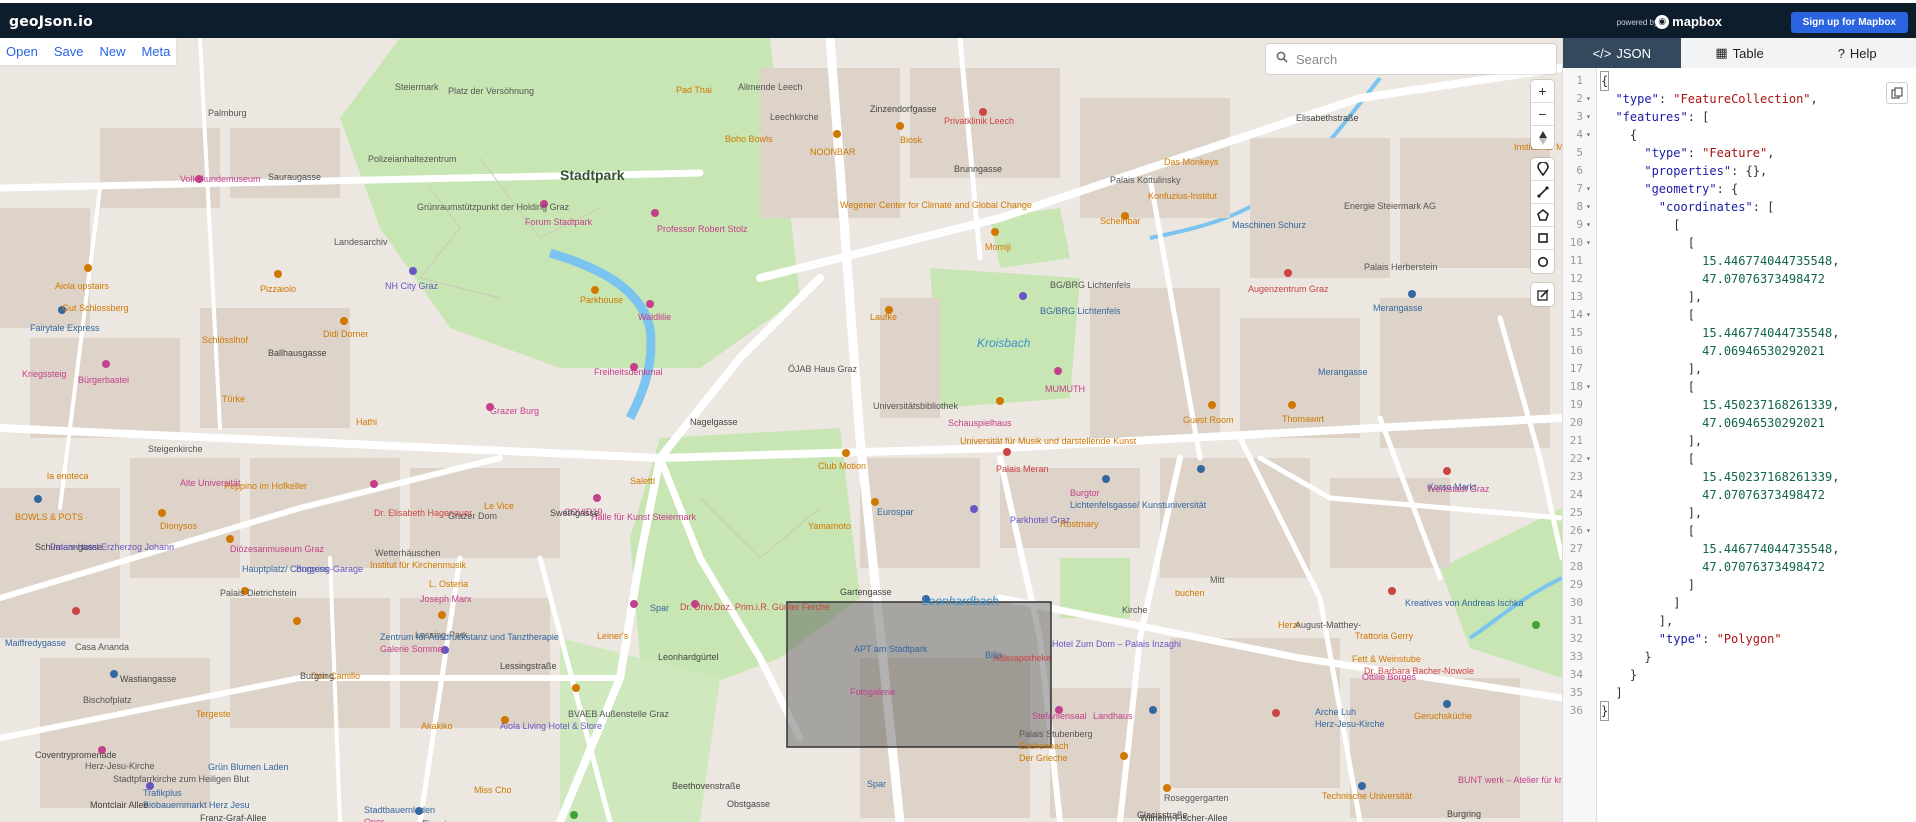 The height and width of the screenshot is (822, 1916). What do you see at coordinates (1849, 22) in the screenshot?
I see `signup-button: Sign up for Mapbox` at bounding box center [1849, 22].